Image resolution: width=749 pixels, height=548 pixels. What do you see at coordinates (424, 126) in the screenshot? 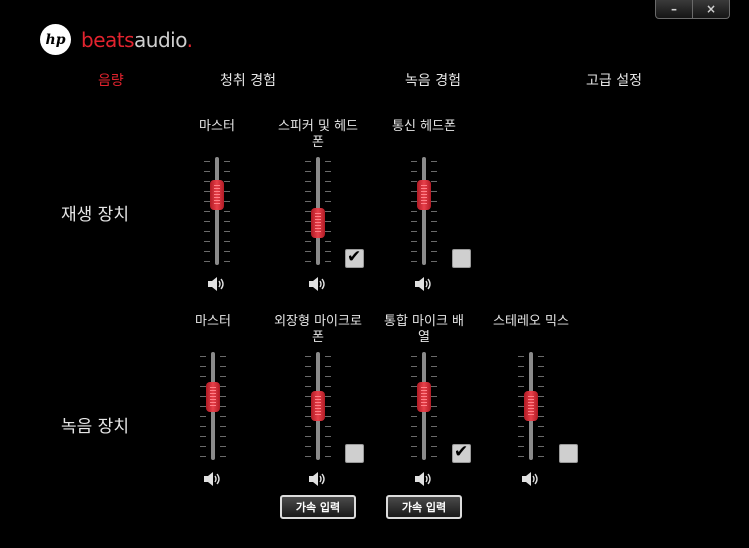
I see `playback-comm-headphones-label: 통신 헤드폰` at bounding box center [424, 126].